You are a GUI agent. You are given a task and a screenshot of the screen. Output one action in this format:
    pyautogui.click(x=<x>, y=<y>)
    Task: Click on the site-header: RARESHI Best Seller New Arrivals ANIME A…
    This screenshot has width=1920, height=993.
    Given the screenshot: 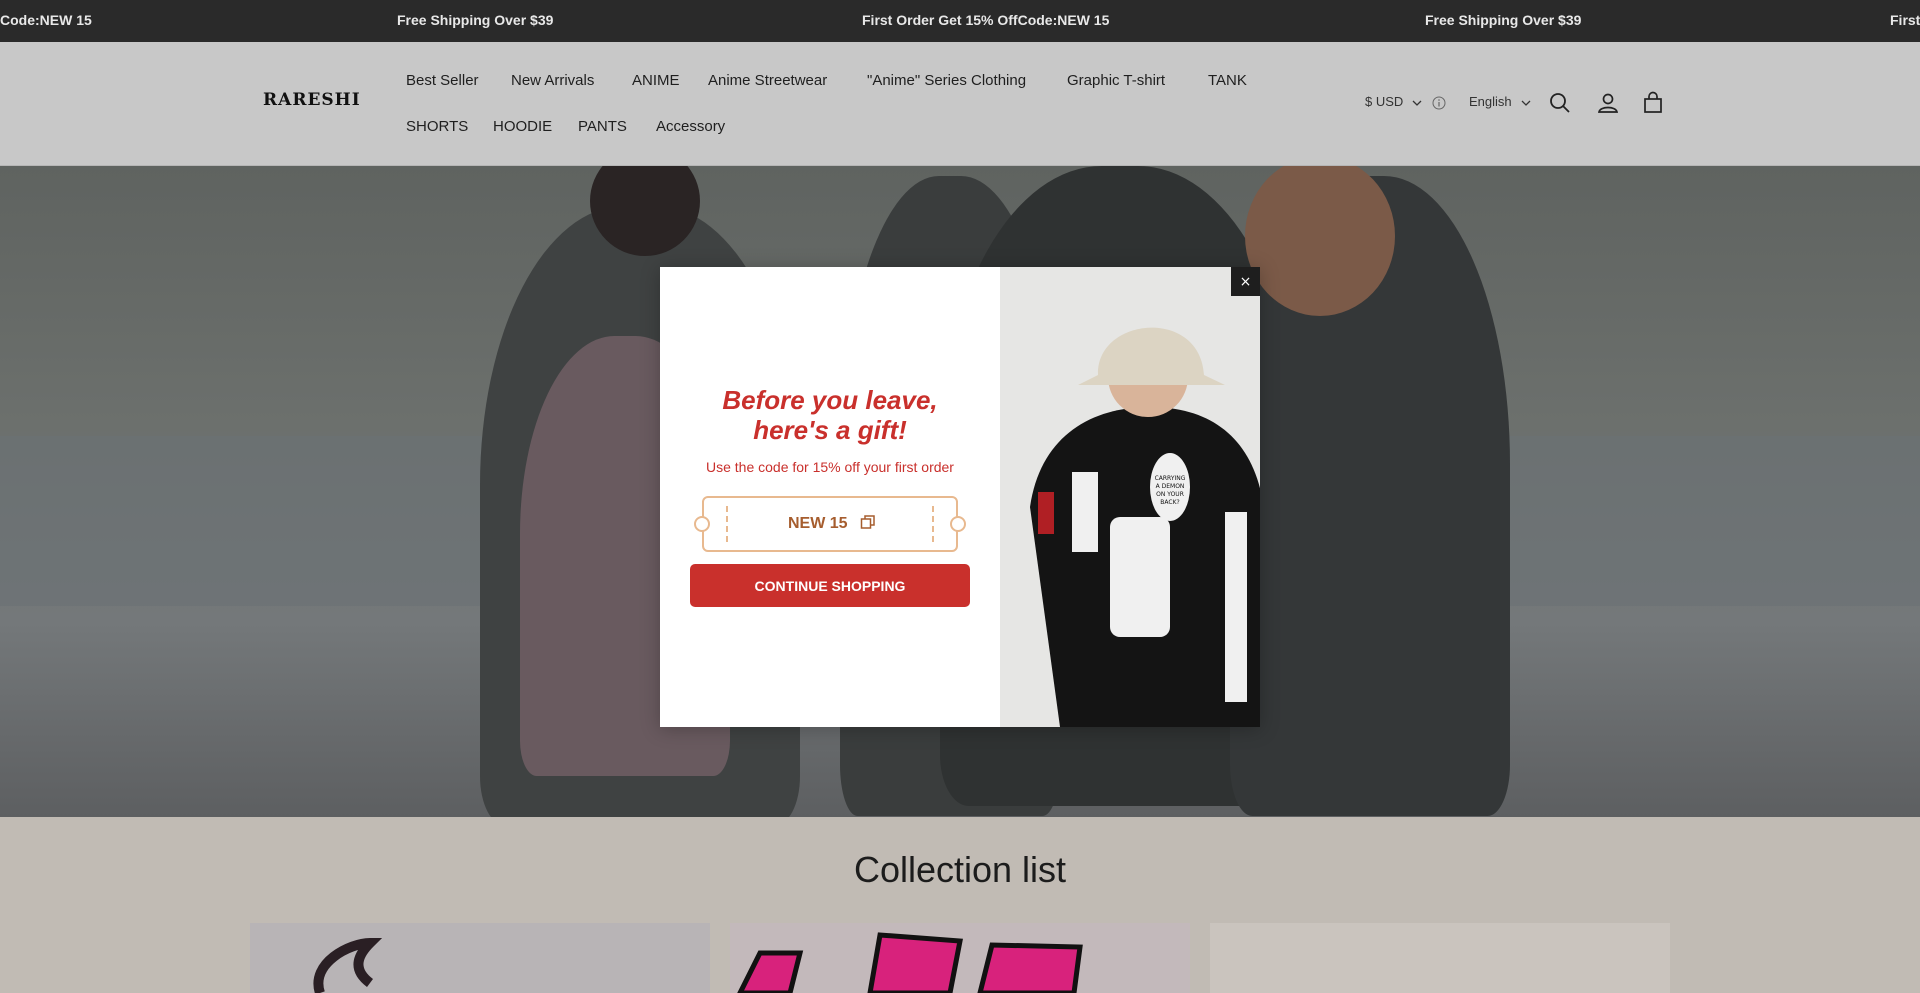 What is the action you would take?
    pyautogui.click(x=960, y=104)
    